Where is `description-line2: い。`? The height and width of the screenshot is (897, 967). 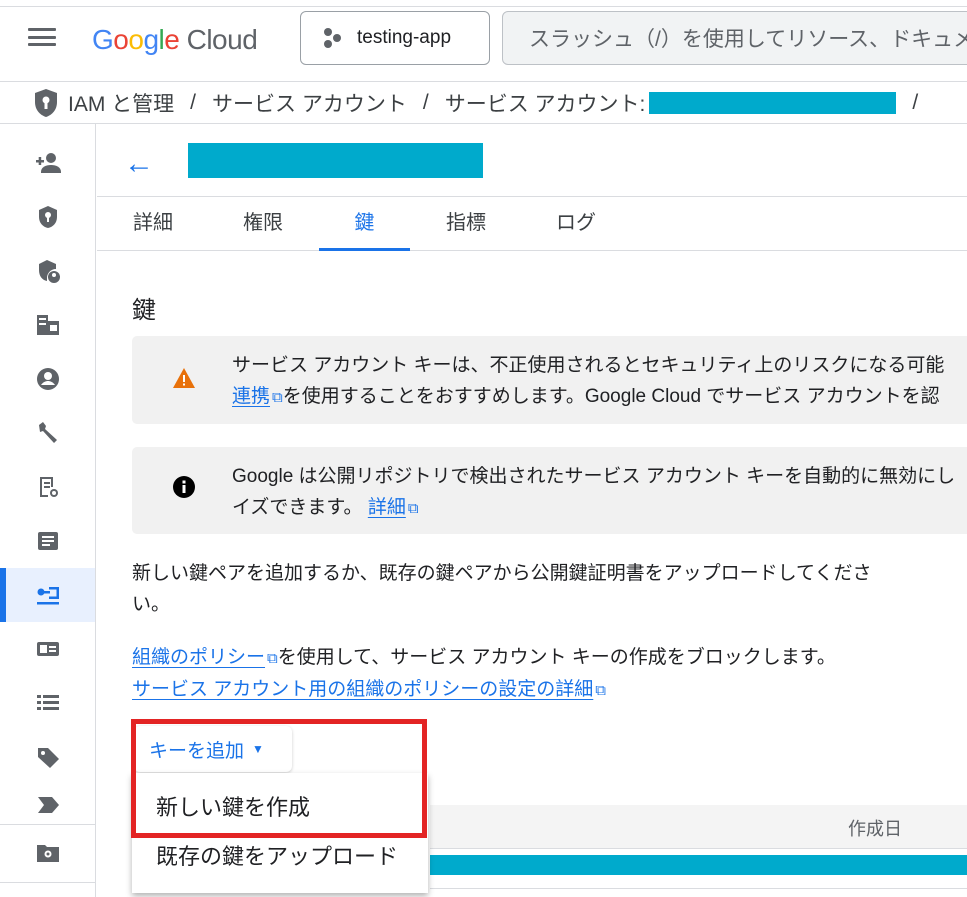 description-line2: い。 is located at coordinates (151, 604).